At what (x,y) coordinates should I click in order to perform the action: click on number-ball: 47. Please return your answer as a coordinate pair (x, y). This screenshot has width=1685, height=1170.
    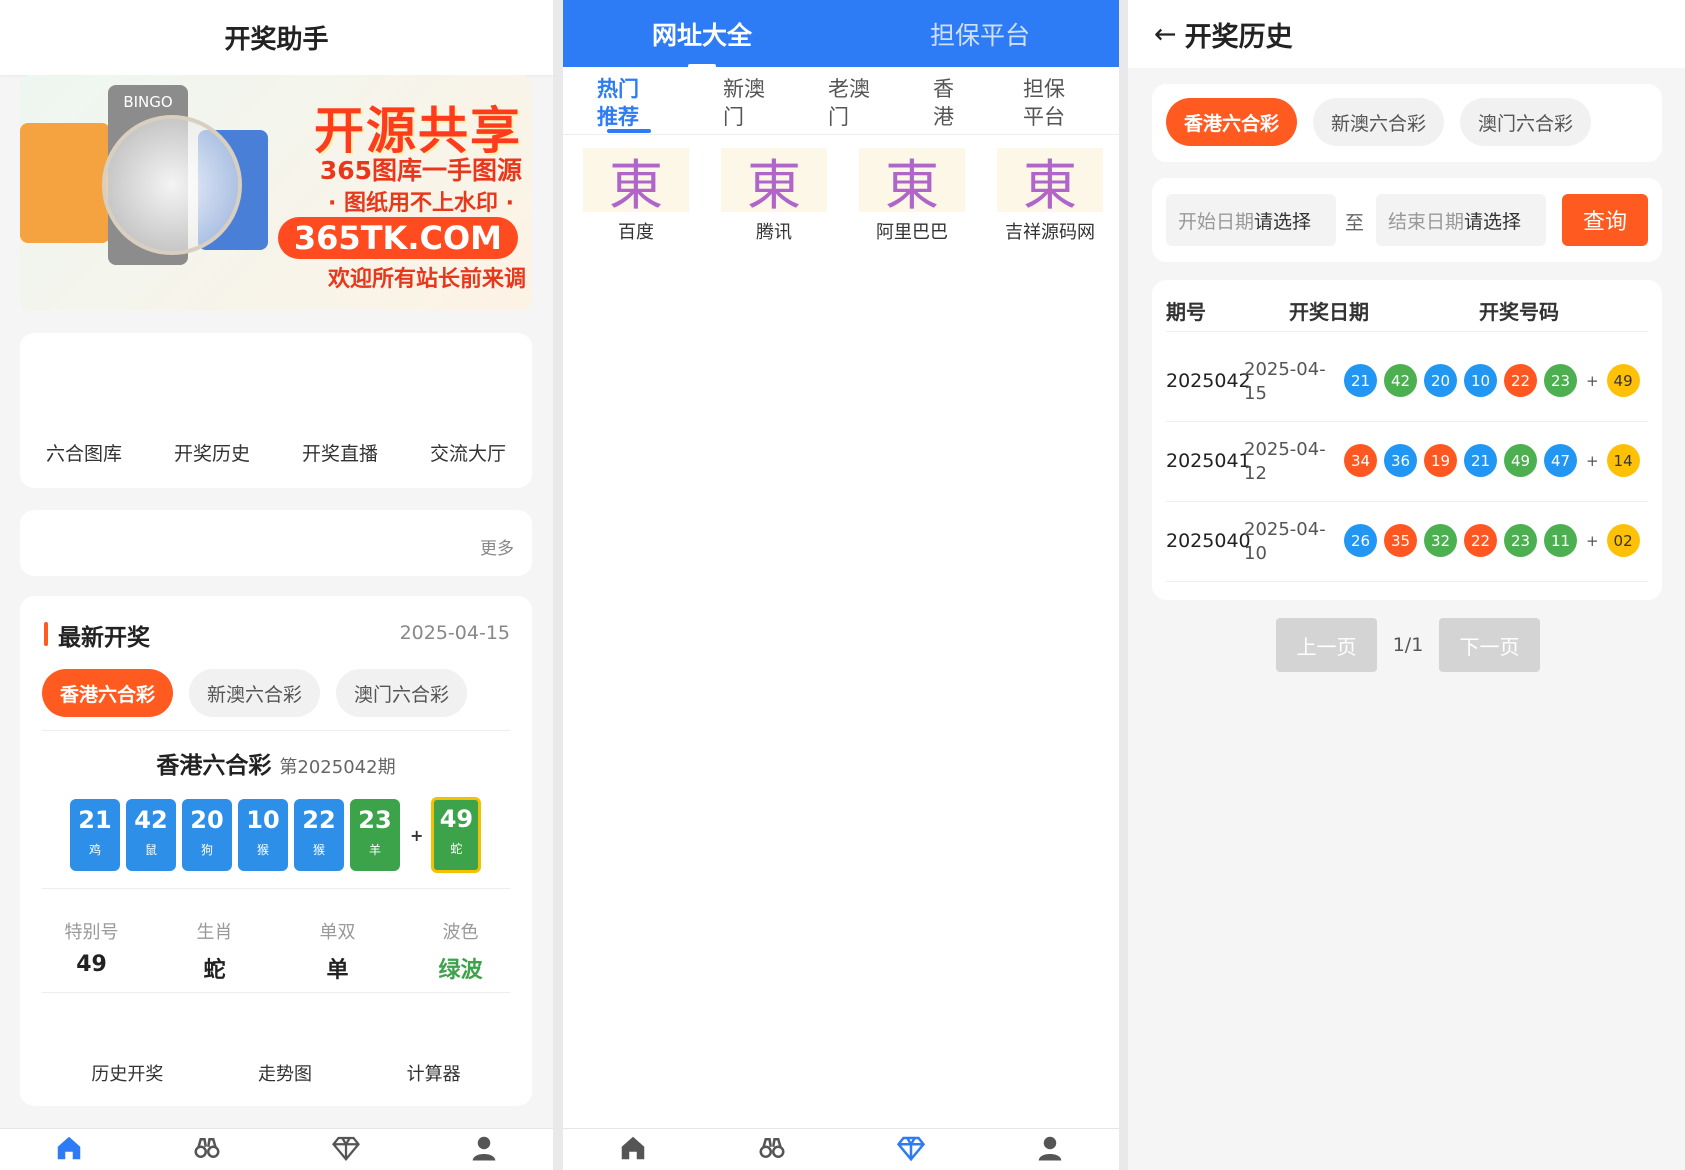
    Looking at the image, I should click on (1560, 460).